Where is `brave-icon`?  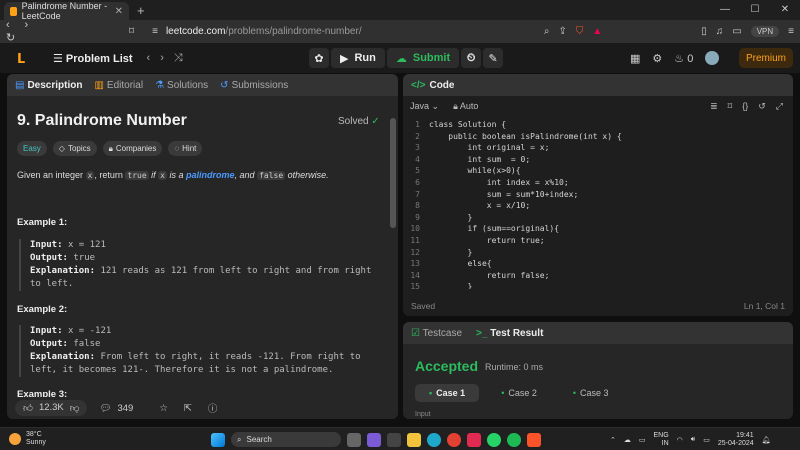 brave-icon is located at coordinates (534, 439).